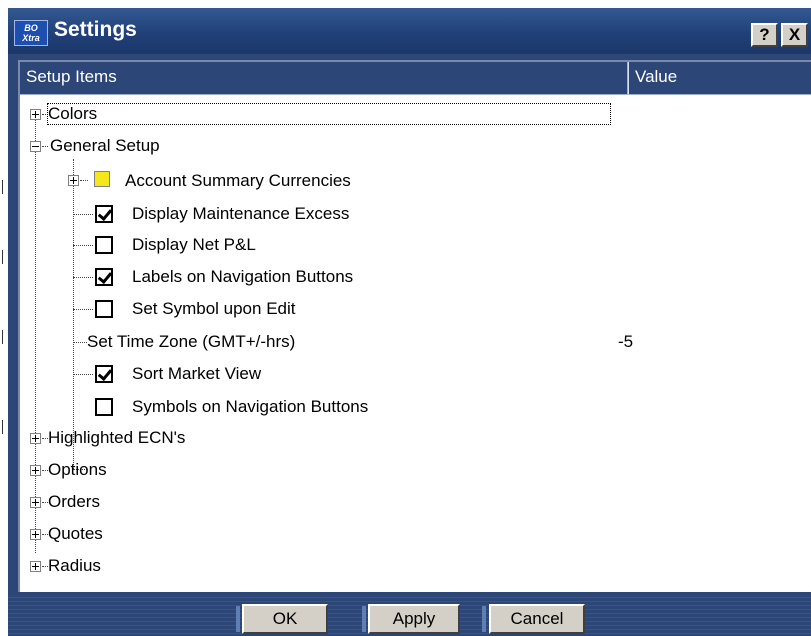  I want to click on expand-quotes-icon, so click(35, 534).